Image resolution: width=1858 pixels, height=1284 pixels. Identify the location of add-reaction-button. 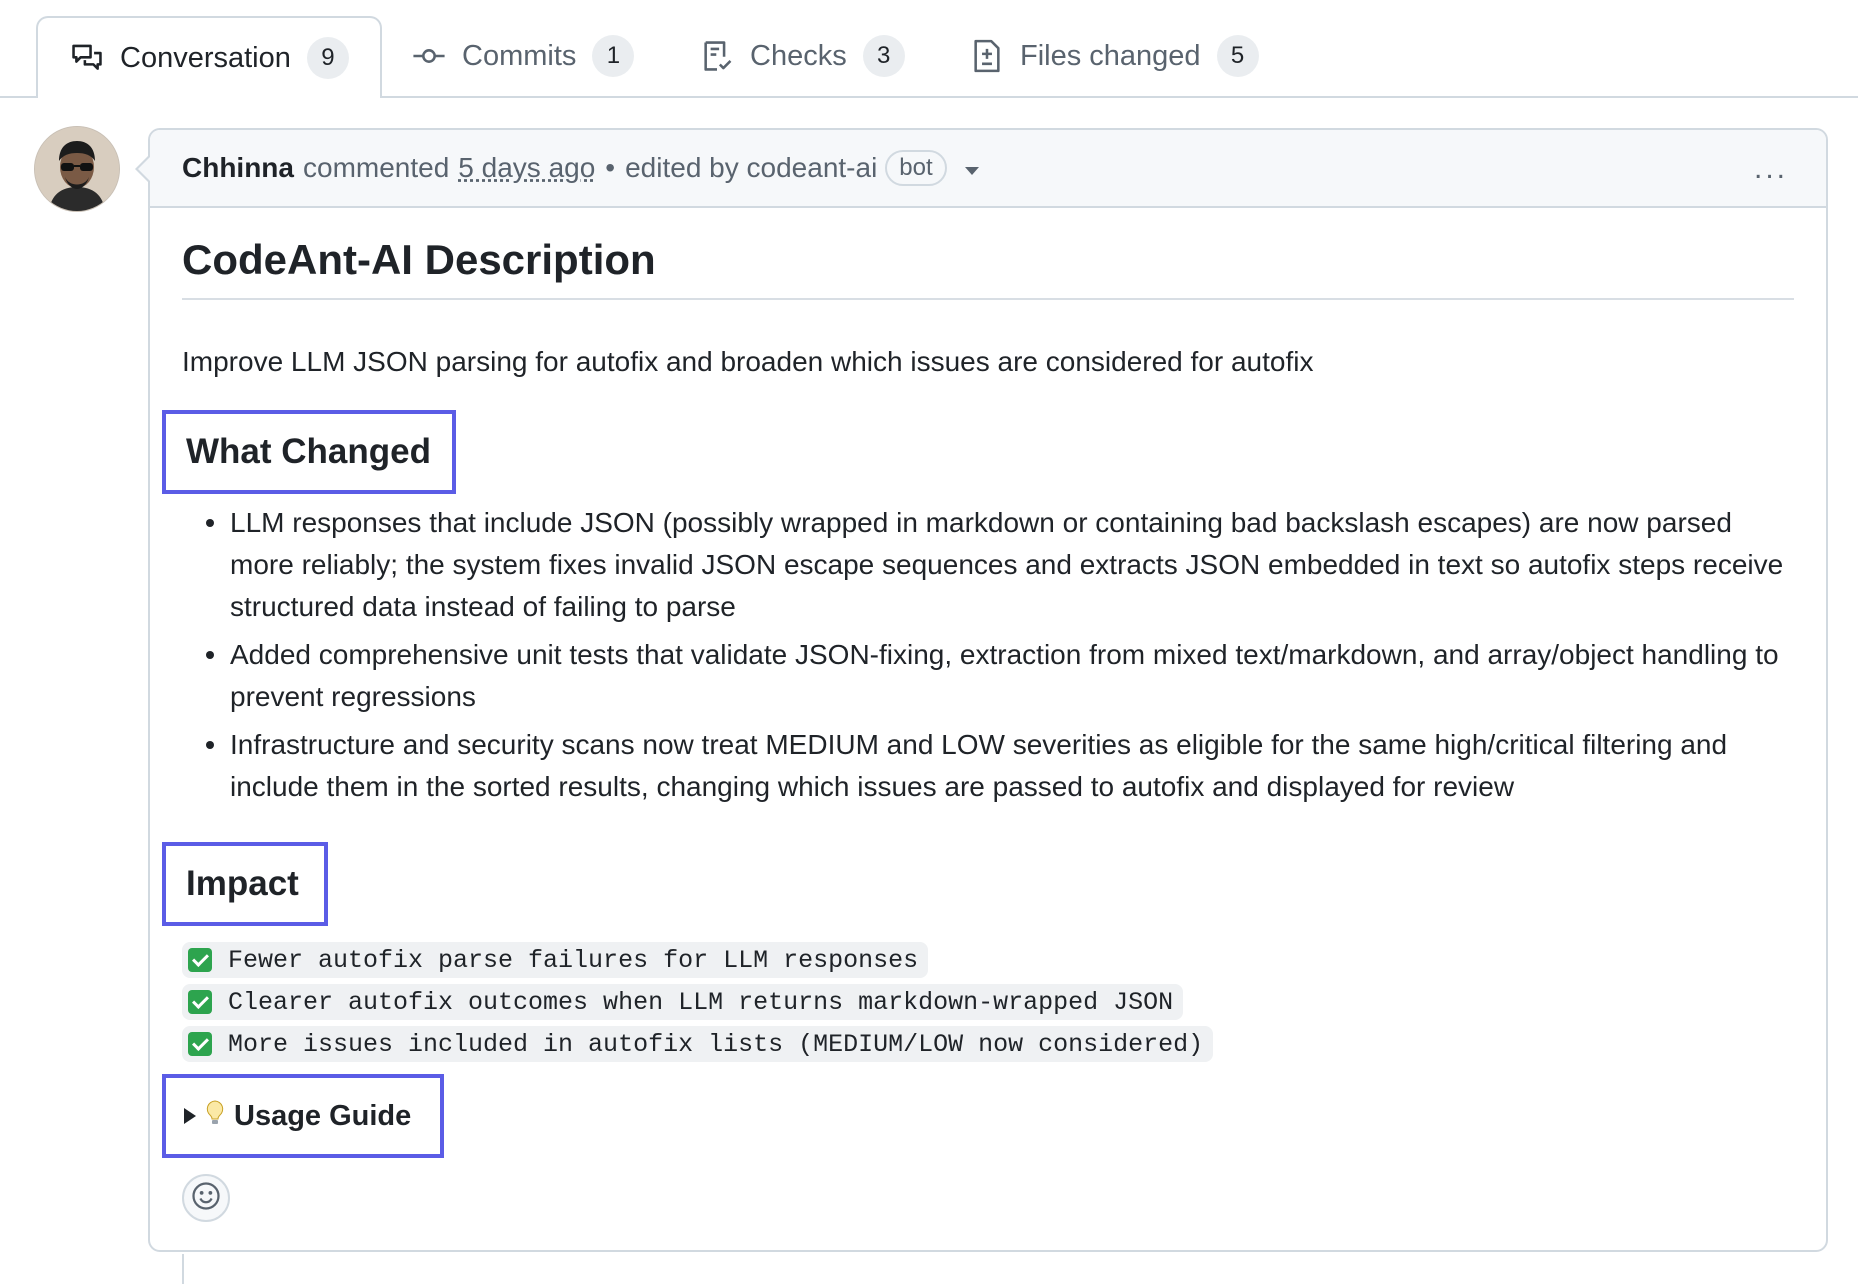
(206, 1198).